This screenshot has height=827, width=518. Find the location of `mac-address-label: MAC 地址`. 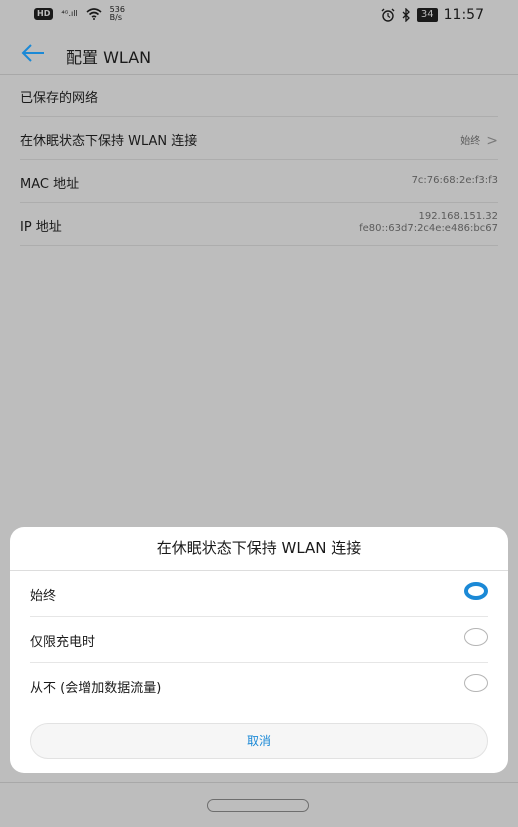

mac-address-label: MAC 地址 is located at coordinates (50, 184).